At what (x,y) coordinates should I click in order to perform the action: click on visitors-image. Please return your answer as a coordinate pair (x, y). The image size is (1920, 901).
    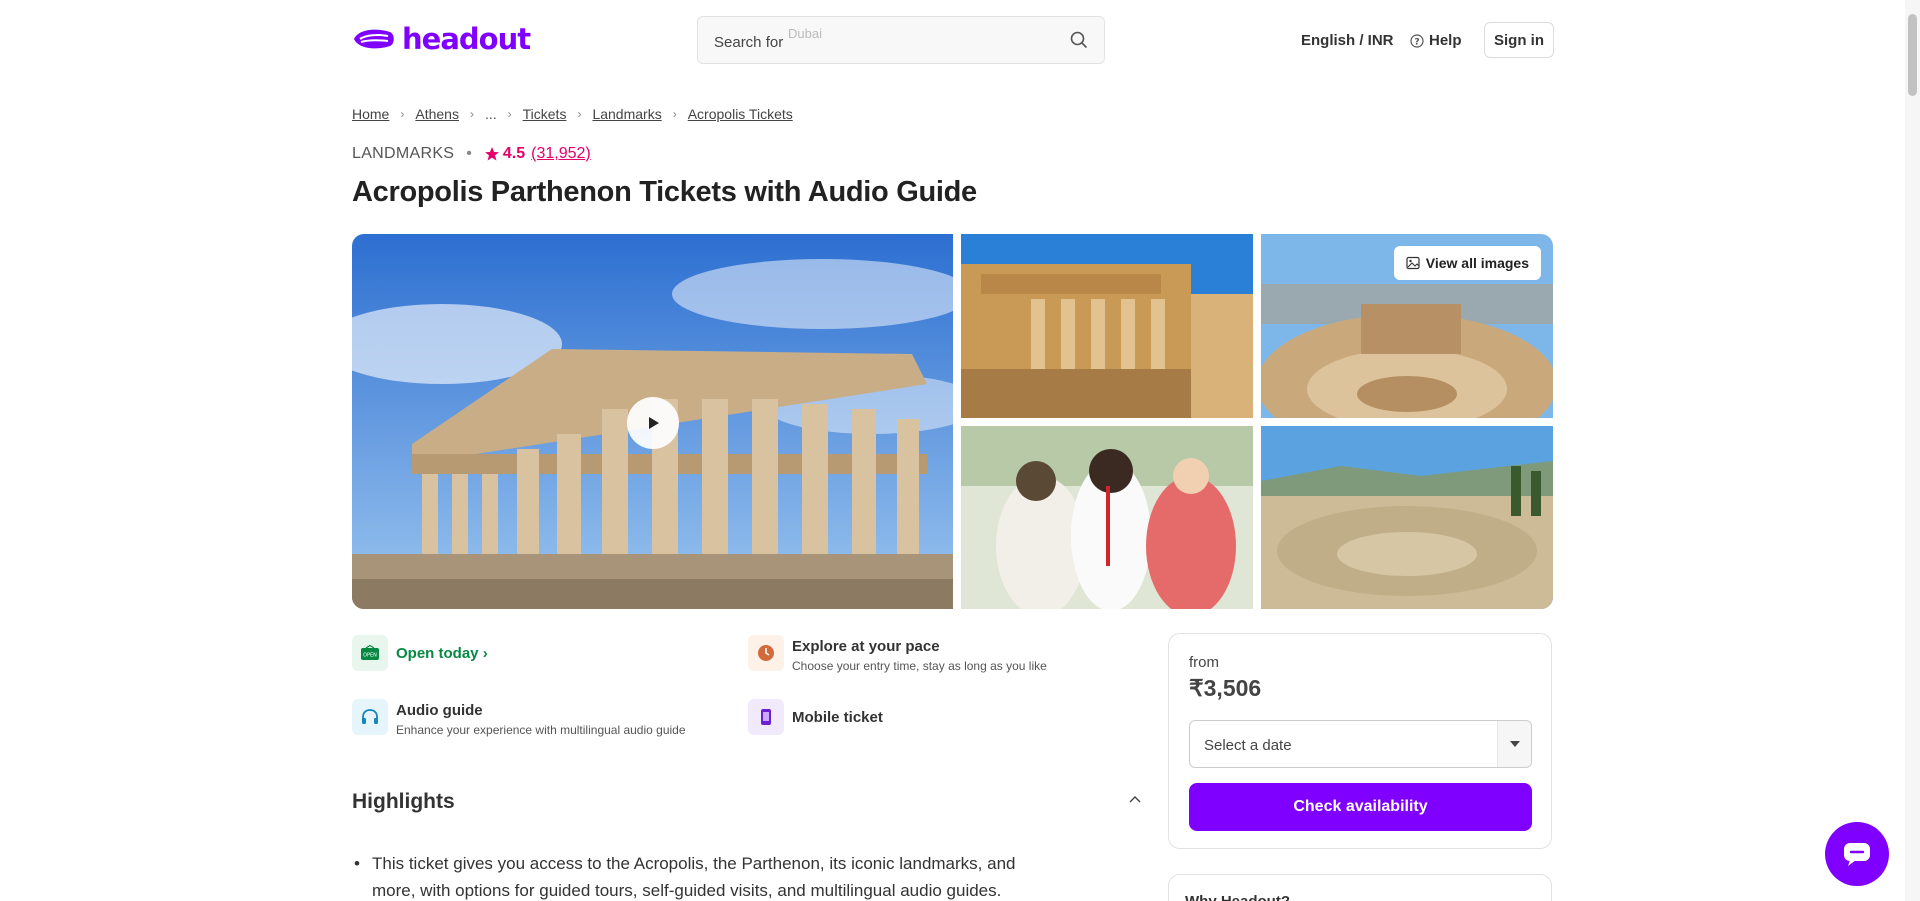
    Looking at the image, I should click on (1107, 517).